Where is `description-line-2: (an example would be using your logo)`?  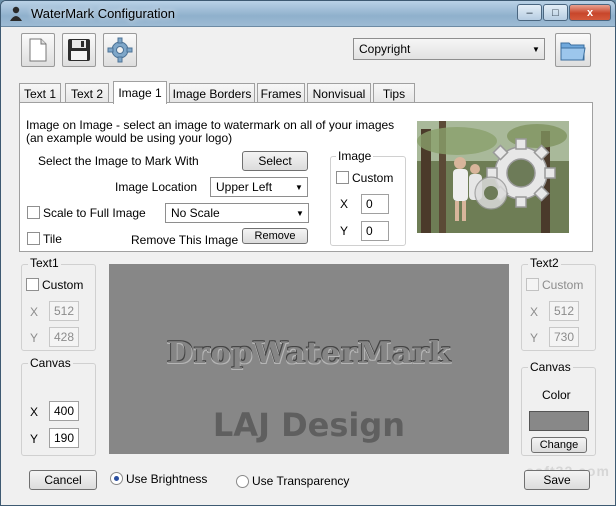 description-line-2: (an example would be using your logo) is located at coordinates (129, 138).